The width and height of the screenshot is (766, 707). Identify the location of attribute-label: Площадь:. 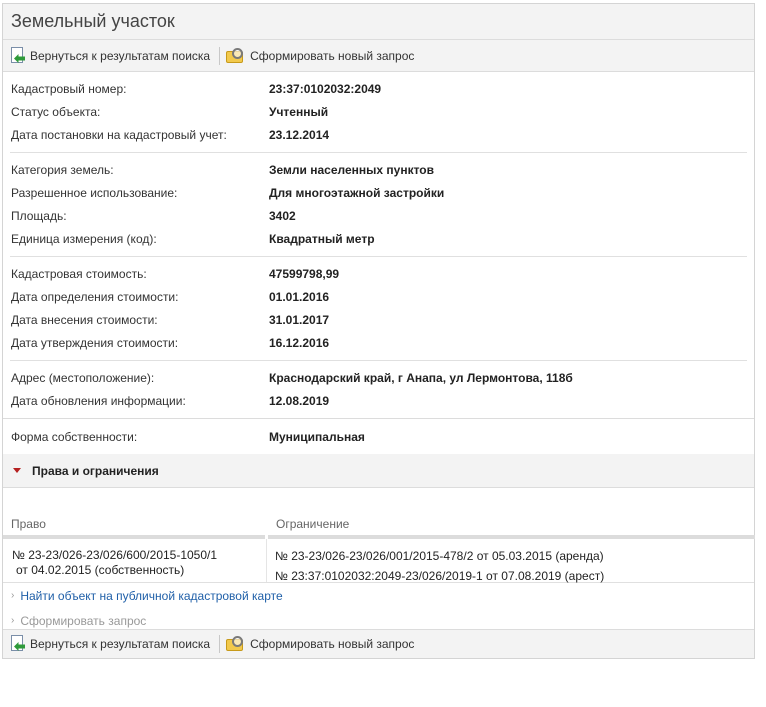
(39, 215).